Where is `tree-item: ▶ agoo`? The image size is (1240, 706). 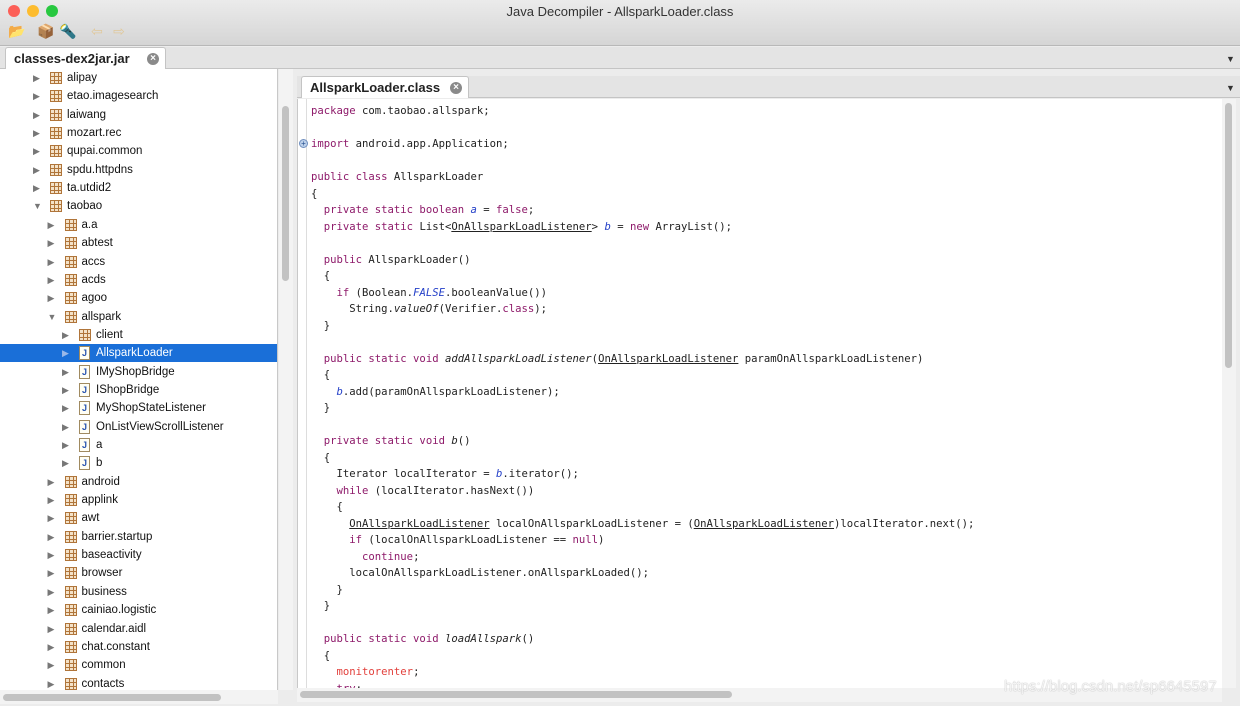
tree-item: ▶ agoo is located at coordinates (138, 298).